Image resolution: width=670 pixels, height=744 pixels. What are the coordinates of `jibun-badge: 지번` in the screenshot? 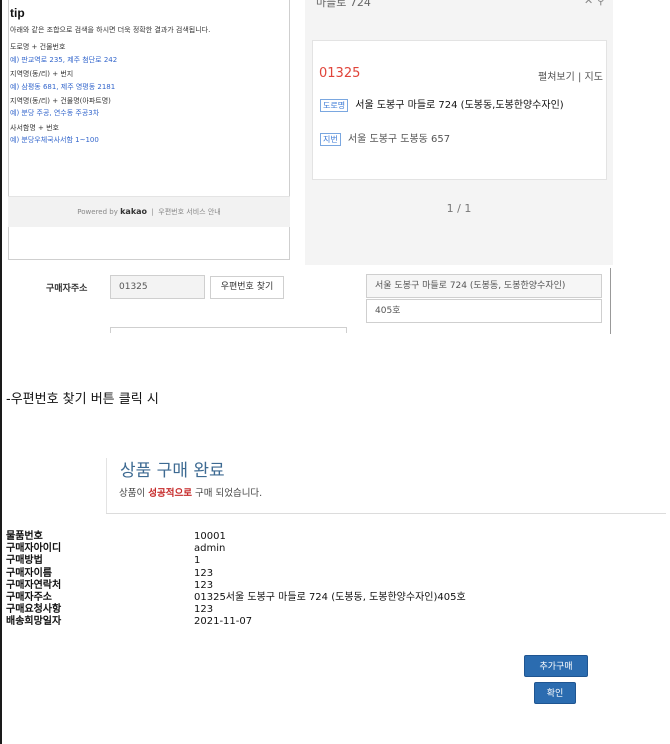 It's located at (330, 139).